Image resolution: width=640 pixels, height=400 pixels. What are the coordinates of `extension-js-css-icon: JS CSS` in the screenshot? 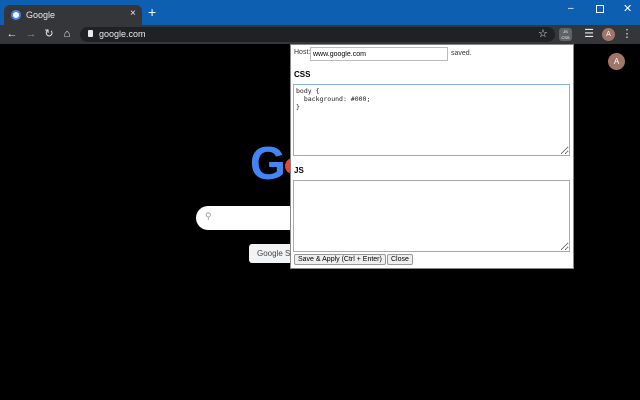 It's located at (565, 34).